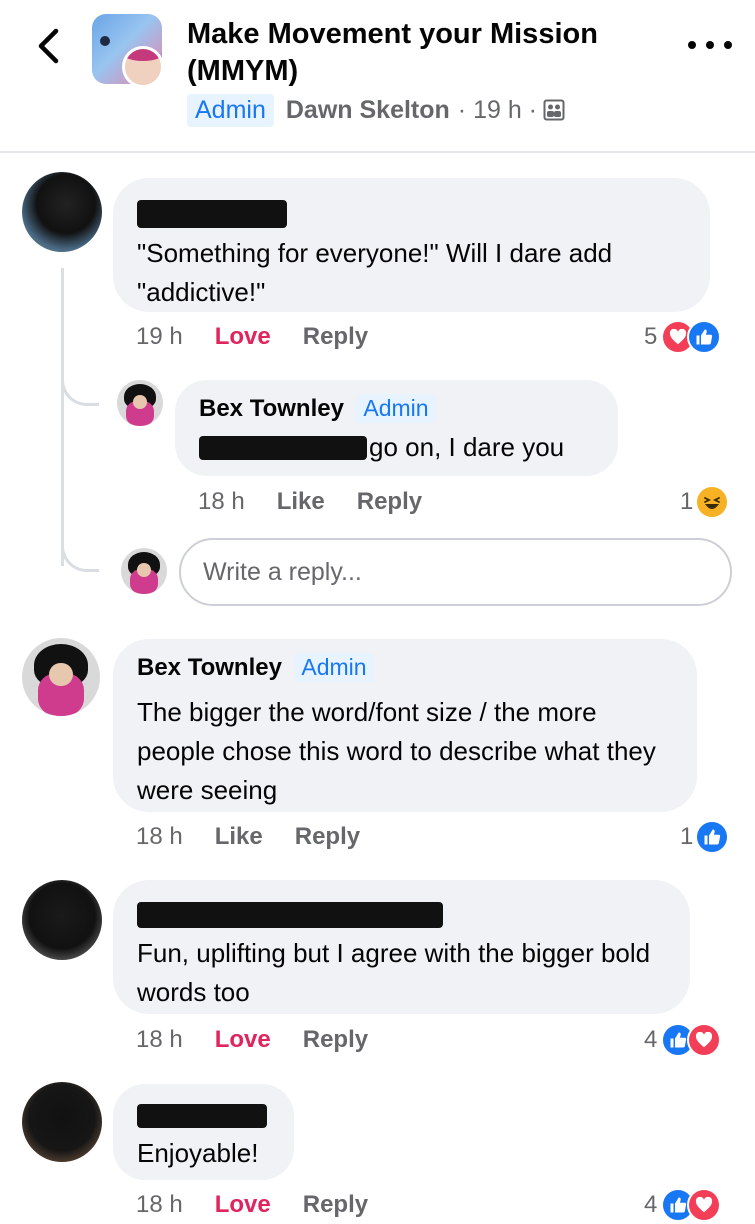 Image resolution: width=755 pixels, height=1224 pixels. Describe the element at coordinates (209, 668) in the screenshot. I see `comment-author-name: Bex Townley` at that location.